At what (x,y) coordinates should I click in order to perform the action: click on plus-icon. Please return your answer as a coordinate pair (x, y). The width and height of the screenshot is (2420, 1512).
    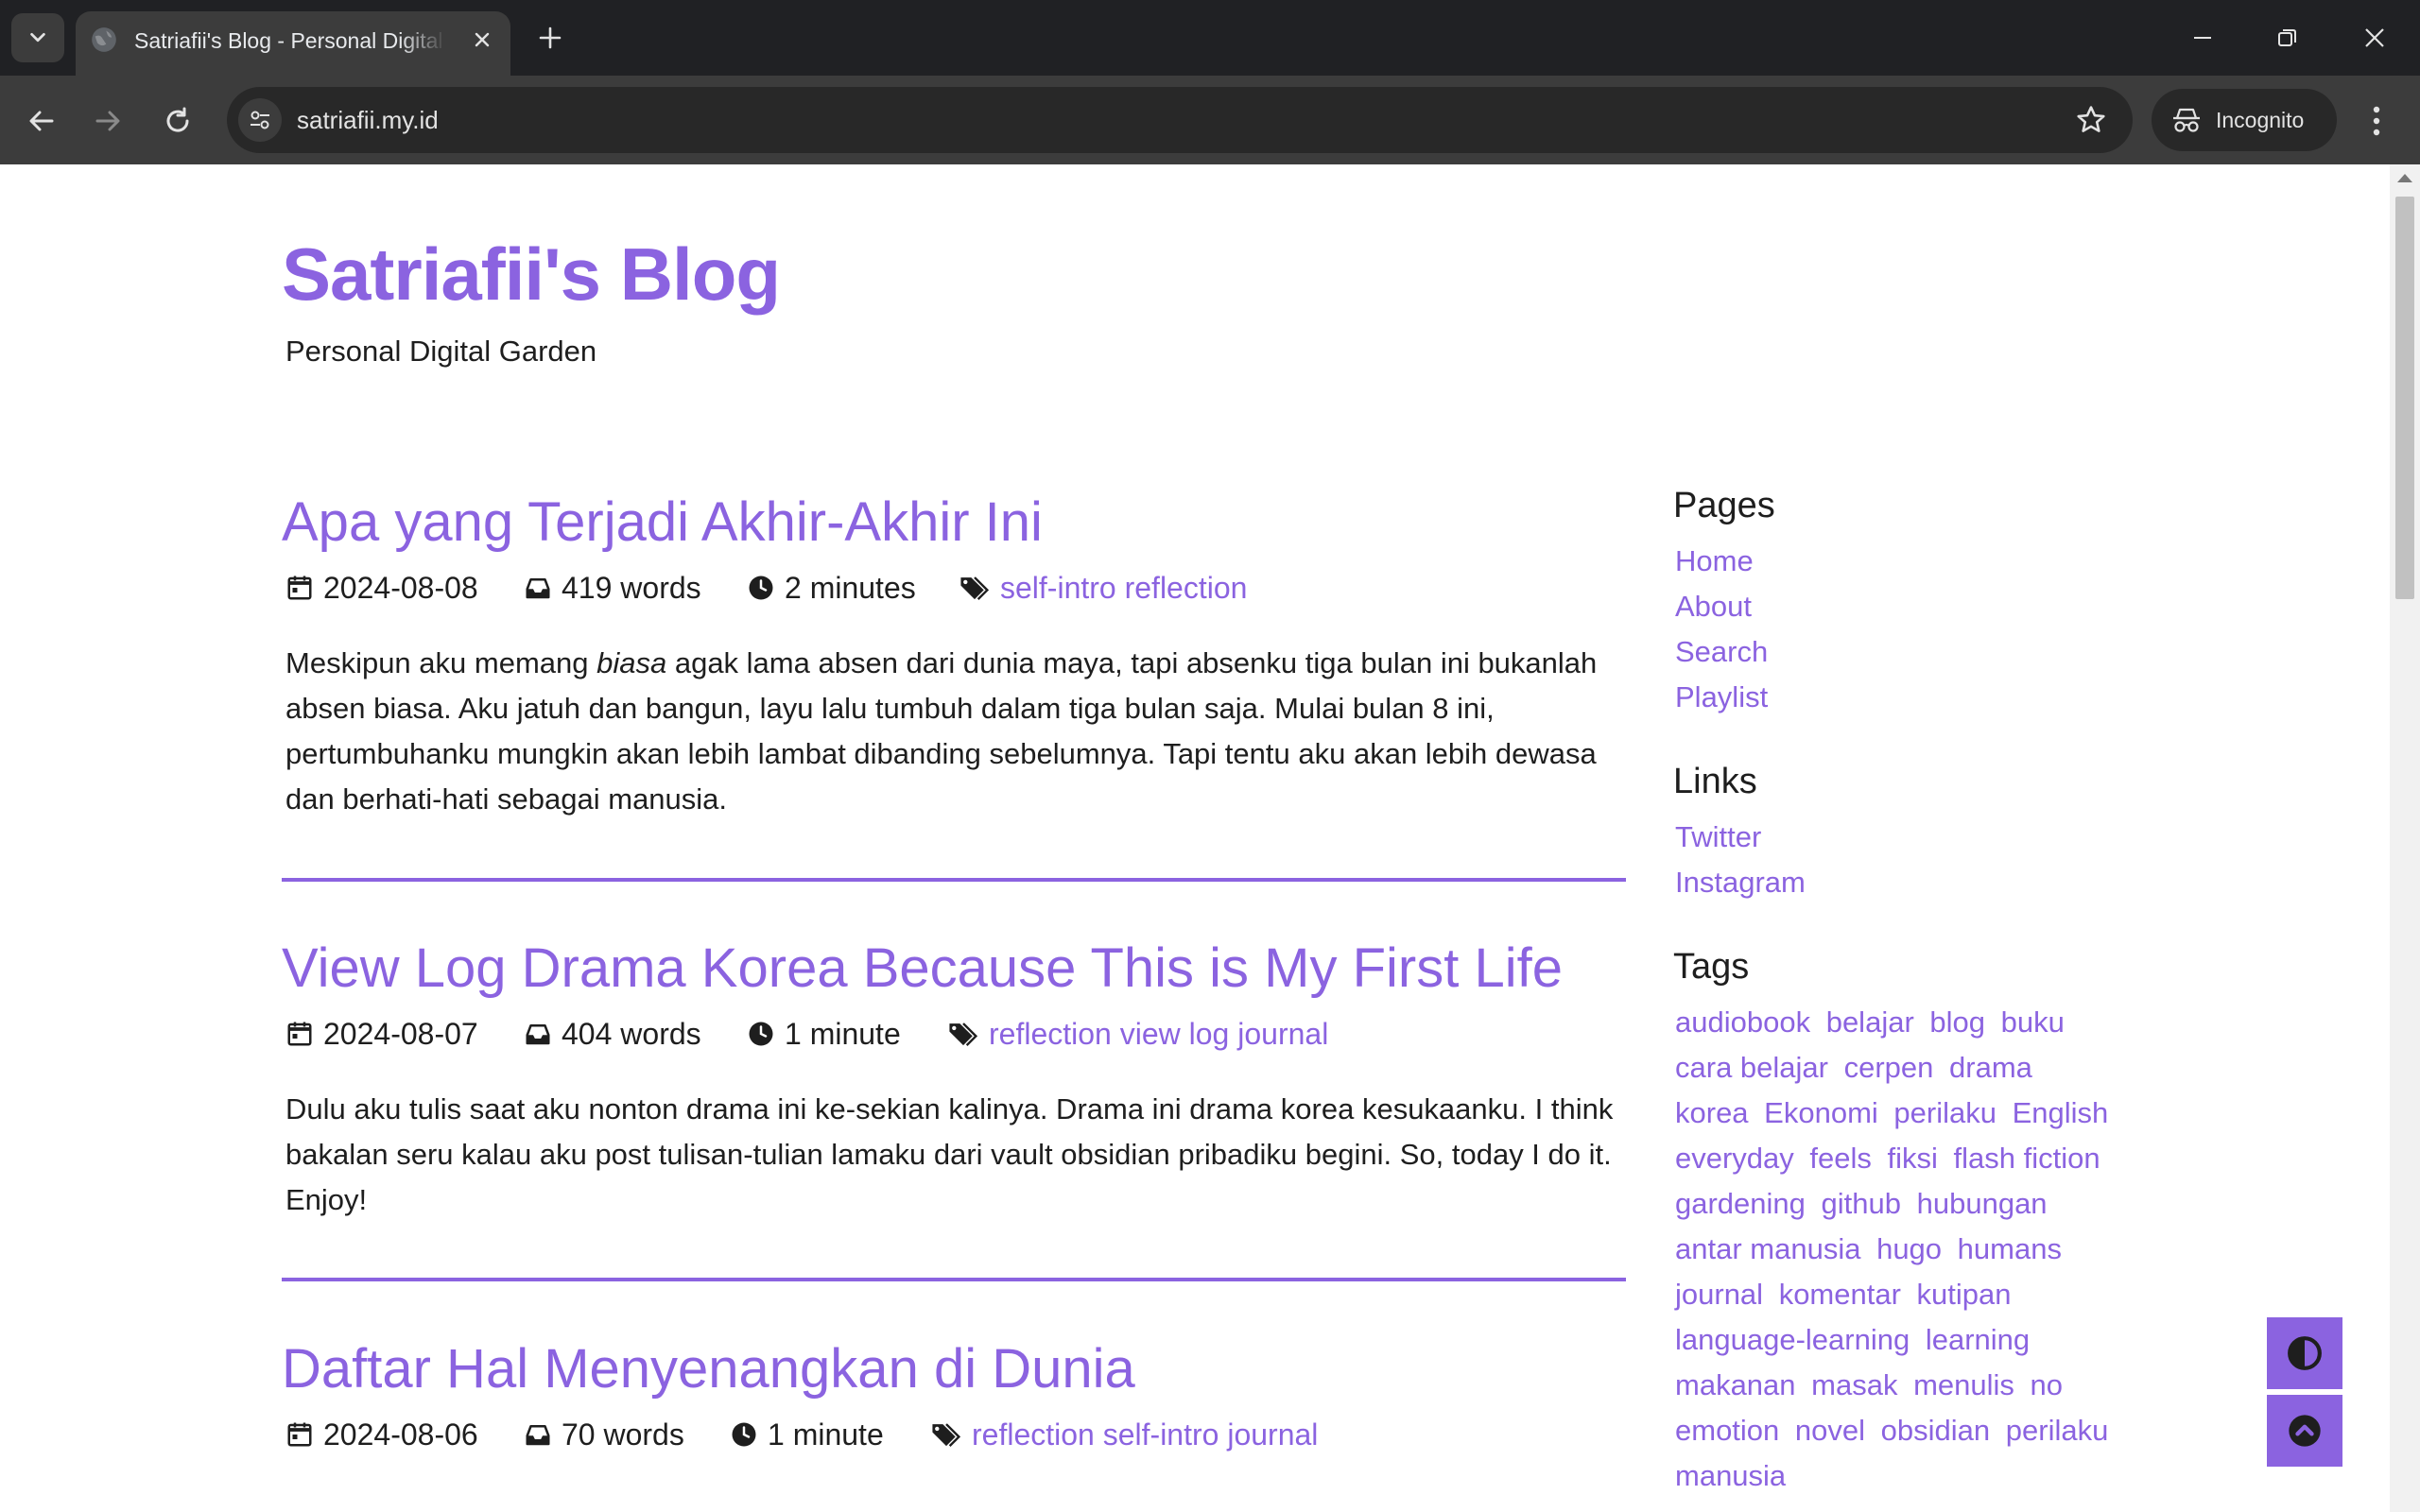
    Looking at the image, I should click on (550, 37).